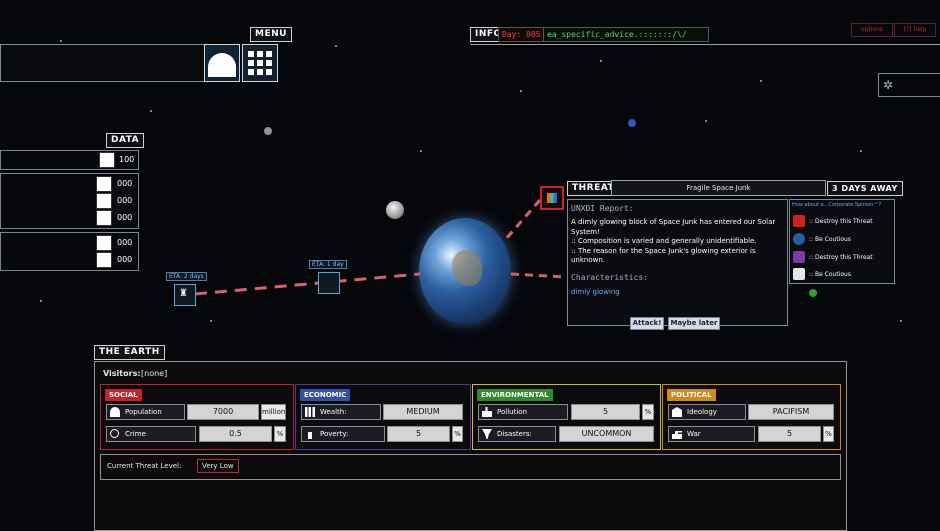  I want to click on handcuffs-icon, so click(114, 433).